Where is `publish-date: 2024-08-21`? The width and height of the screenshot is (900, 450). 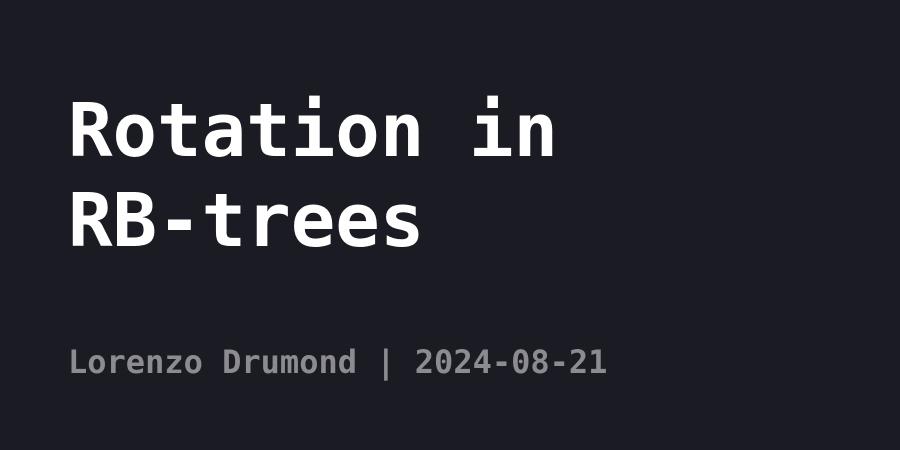 publish-date: 2024-08-21 is located at coordinates (511, 362).